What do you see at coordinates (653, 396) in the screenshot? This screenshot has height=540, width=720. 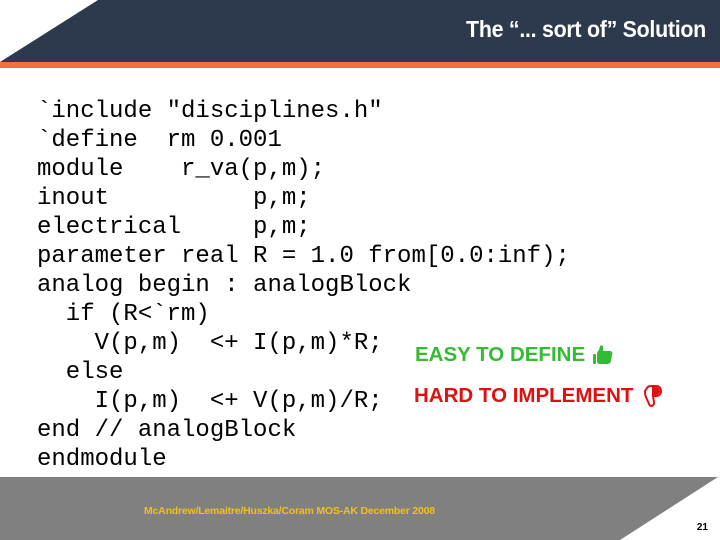 I see `thumbs-down-icon` at bounding box center [653, 396].